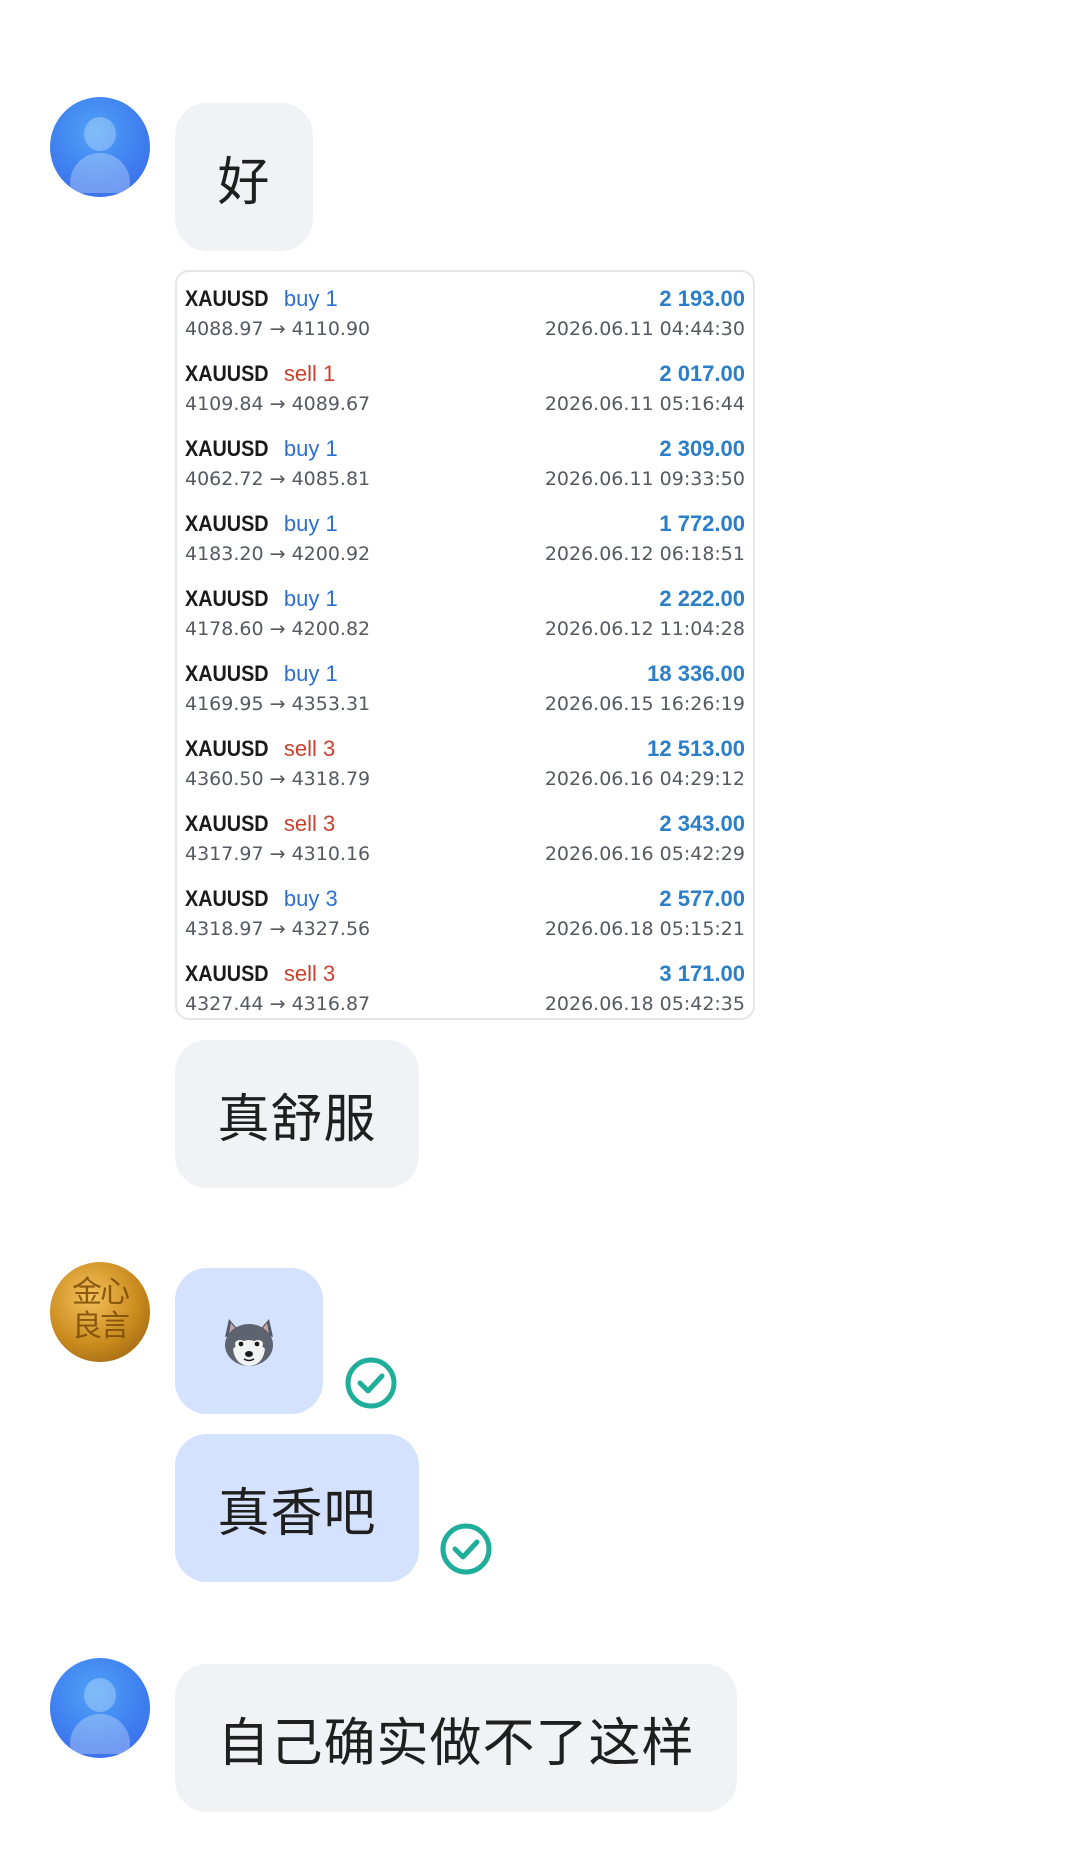 The height and width of the screenshot is (1875, 1080). Describe the element at coordinates (644, 629) in the screenshot. I see `trade-time: 2026.06.12 11:04:28` at that location.